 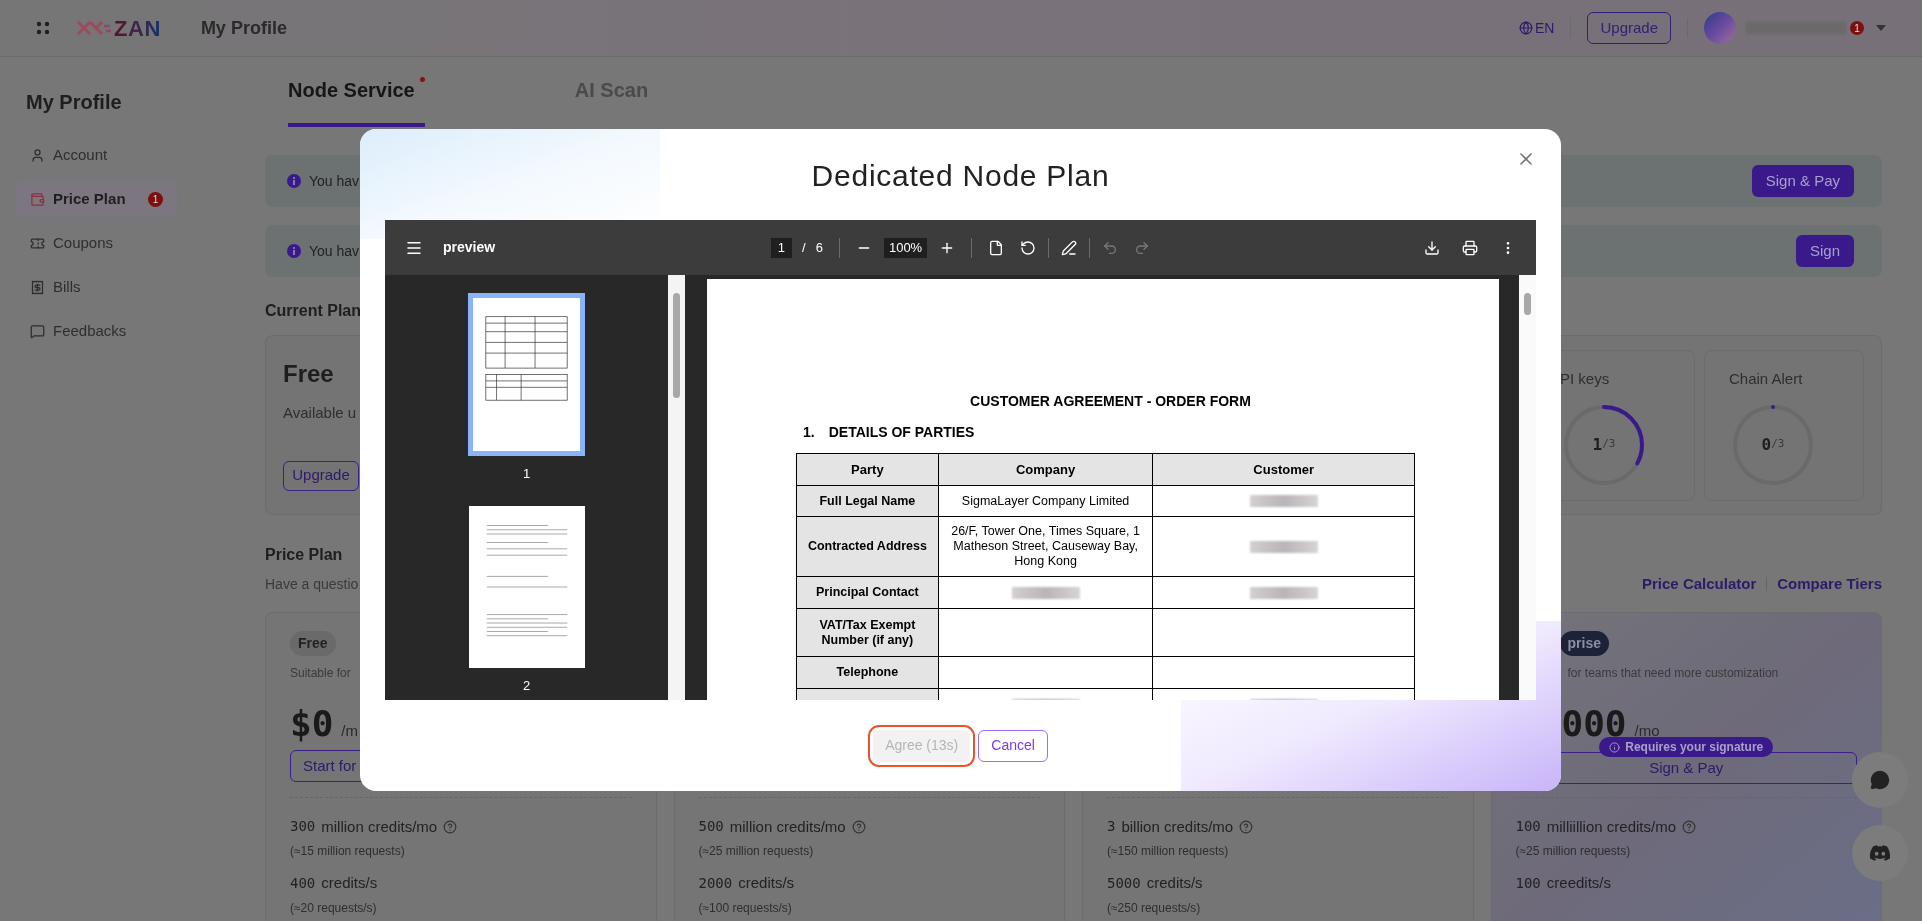 I want to click on credit-note: (≈15 million requests), so click(x=348, y=851).